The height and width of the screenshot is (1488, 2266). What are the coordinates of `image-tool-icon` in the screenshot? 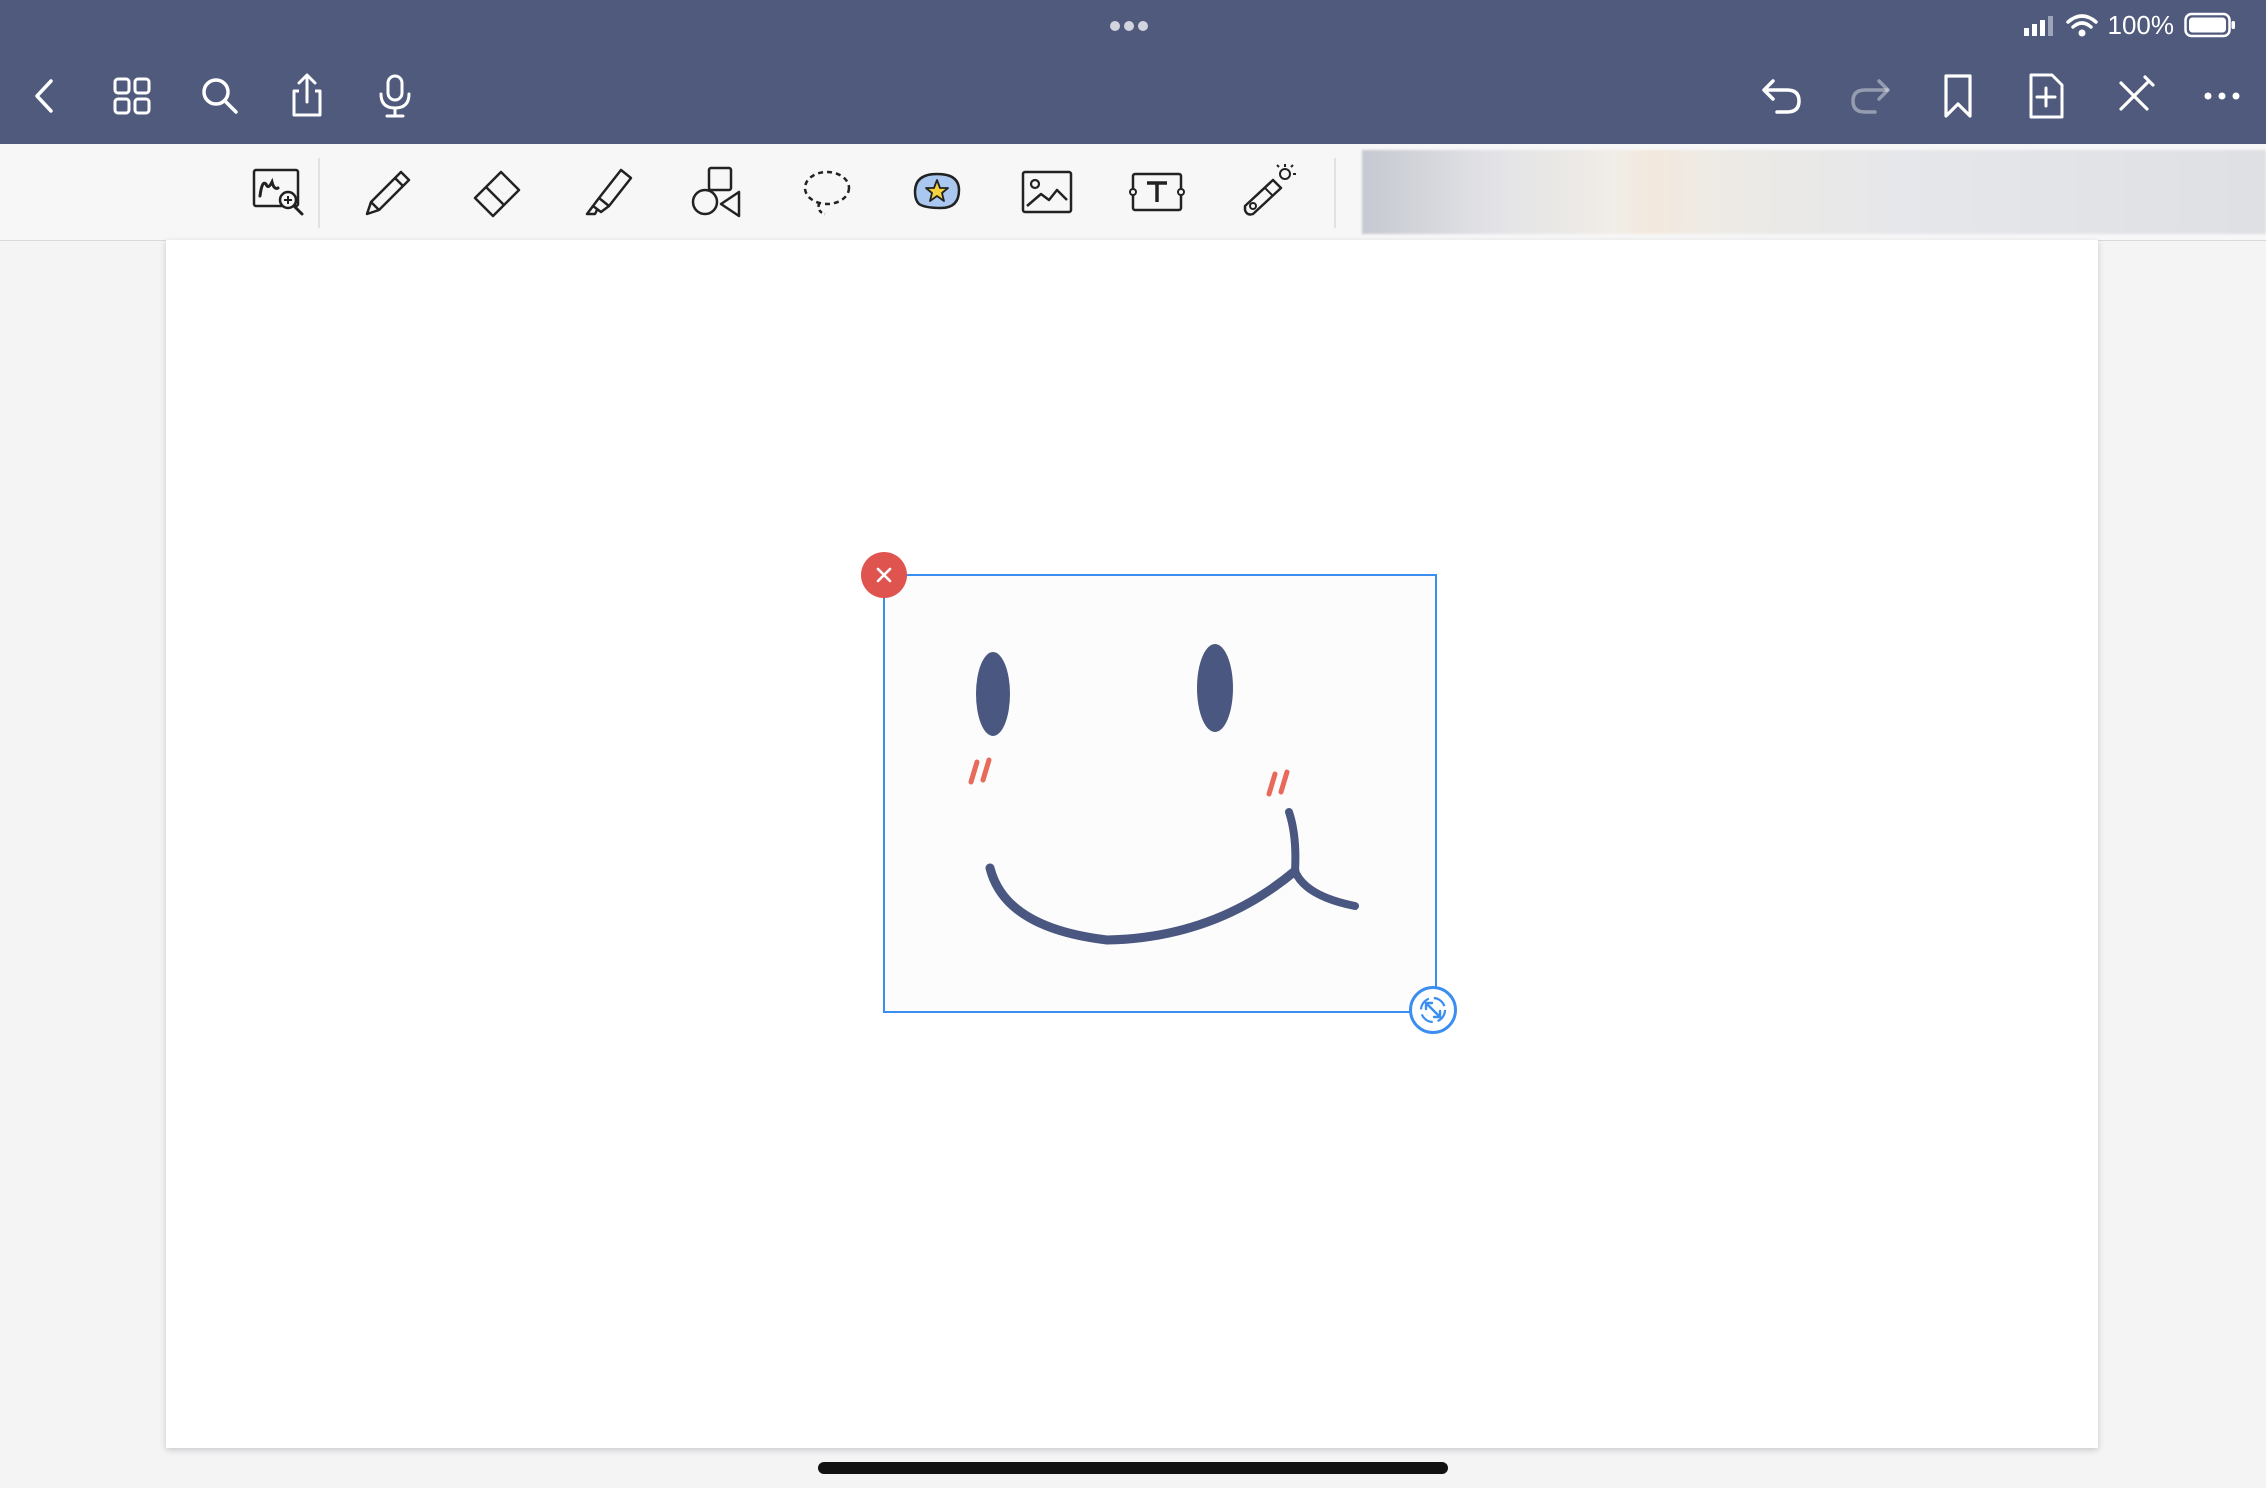 It's located at (1047, 192).